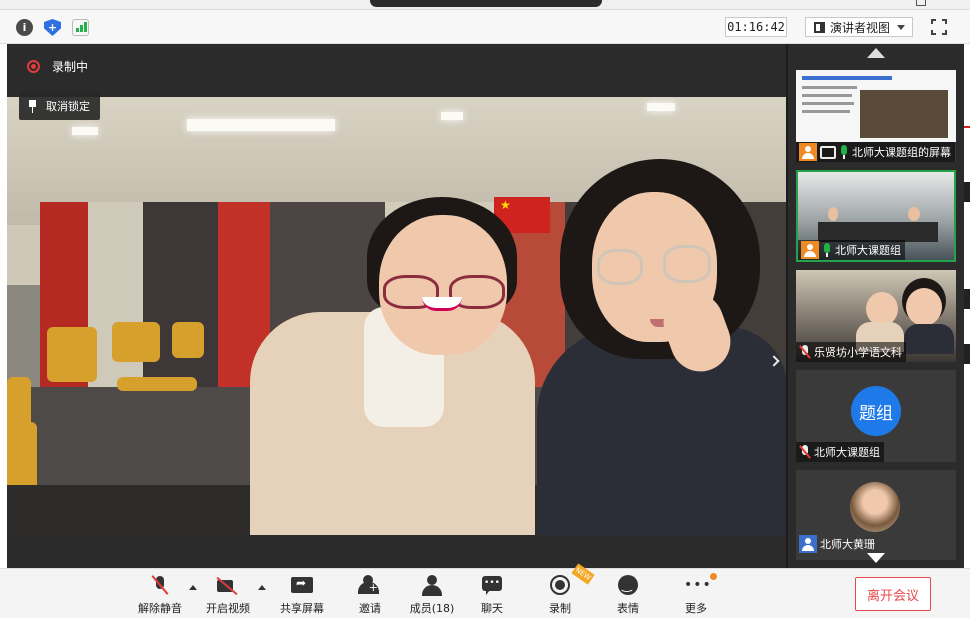 This screenshot has height=618, width=970. What do you see at coordinates (68, 106) in the screenshot?
I see `unpin-label: 取消锁定` at bounding box center [68, 106].